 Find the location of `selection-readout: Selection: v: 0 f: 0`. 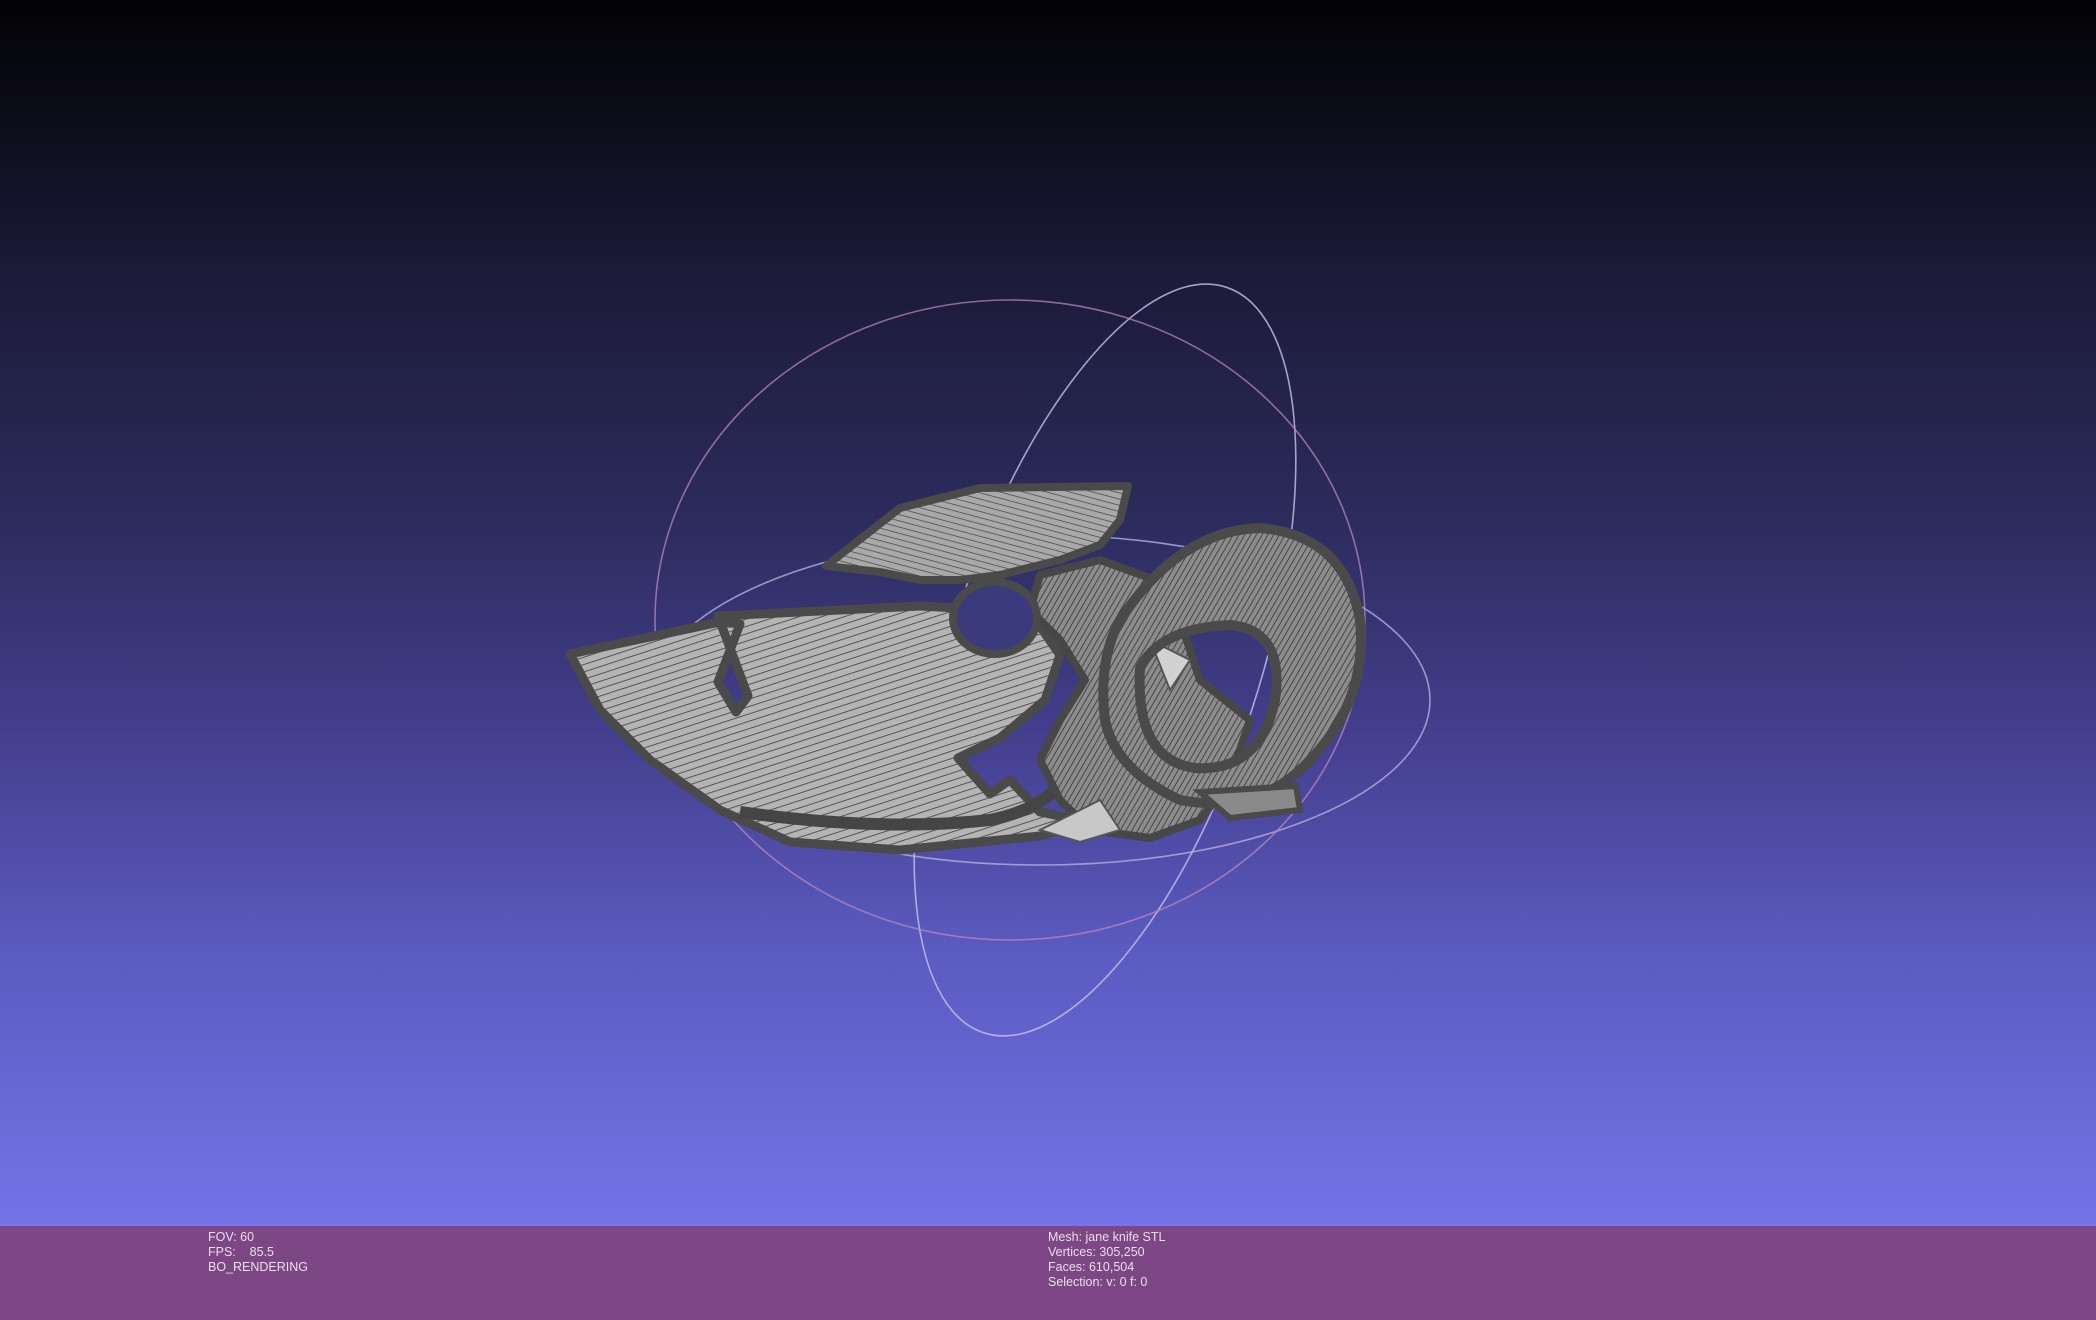

selection-readout: Selection: v: 0 f: 0 is located at coordinates (1098, 1282).